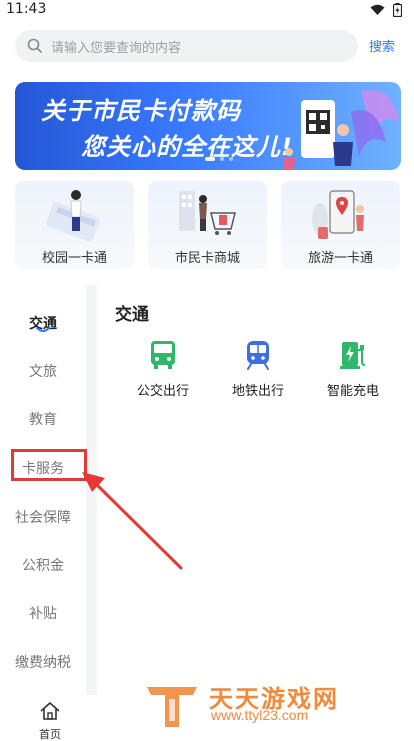 This screenshot has width=414, height=741. Describe the element at coordinates (163, 355) in the screenshot. I see `bus-icon` at that location.